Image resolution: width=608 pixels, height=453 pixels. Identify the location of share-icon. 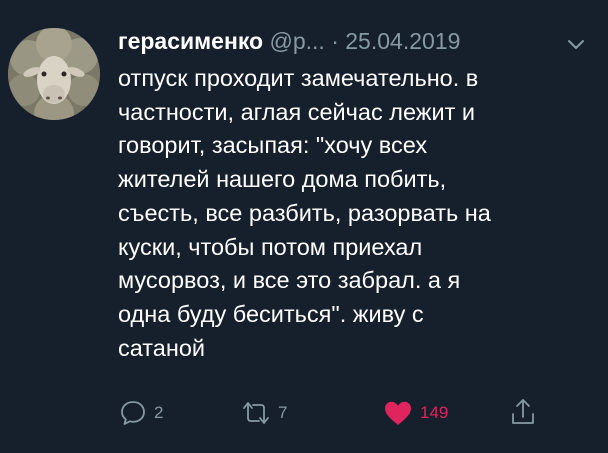
(523, 412).